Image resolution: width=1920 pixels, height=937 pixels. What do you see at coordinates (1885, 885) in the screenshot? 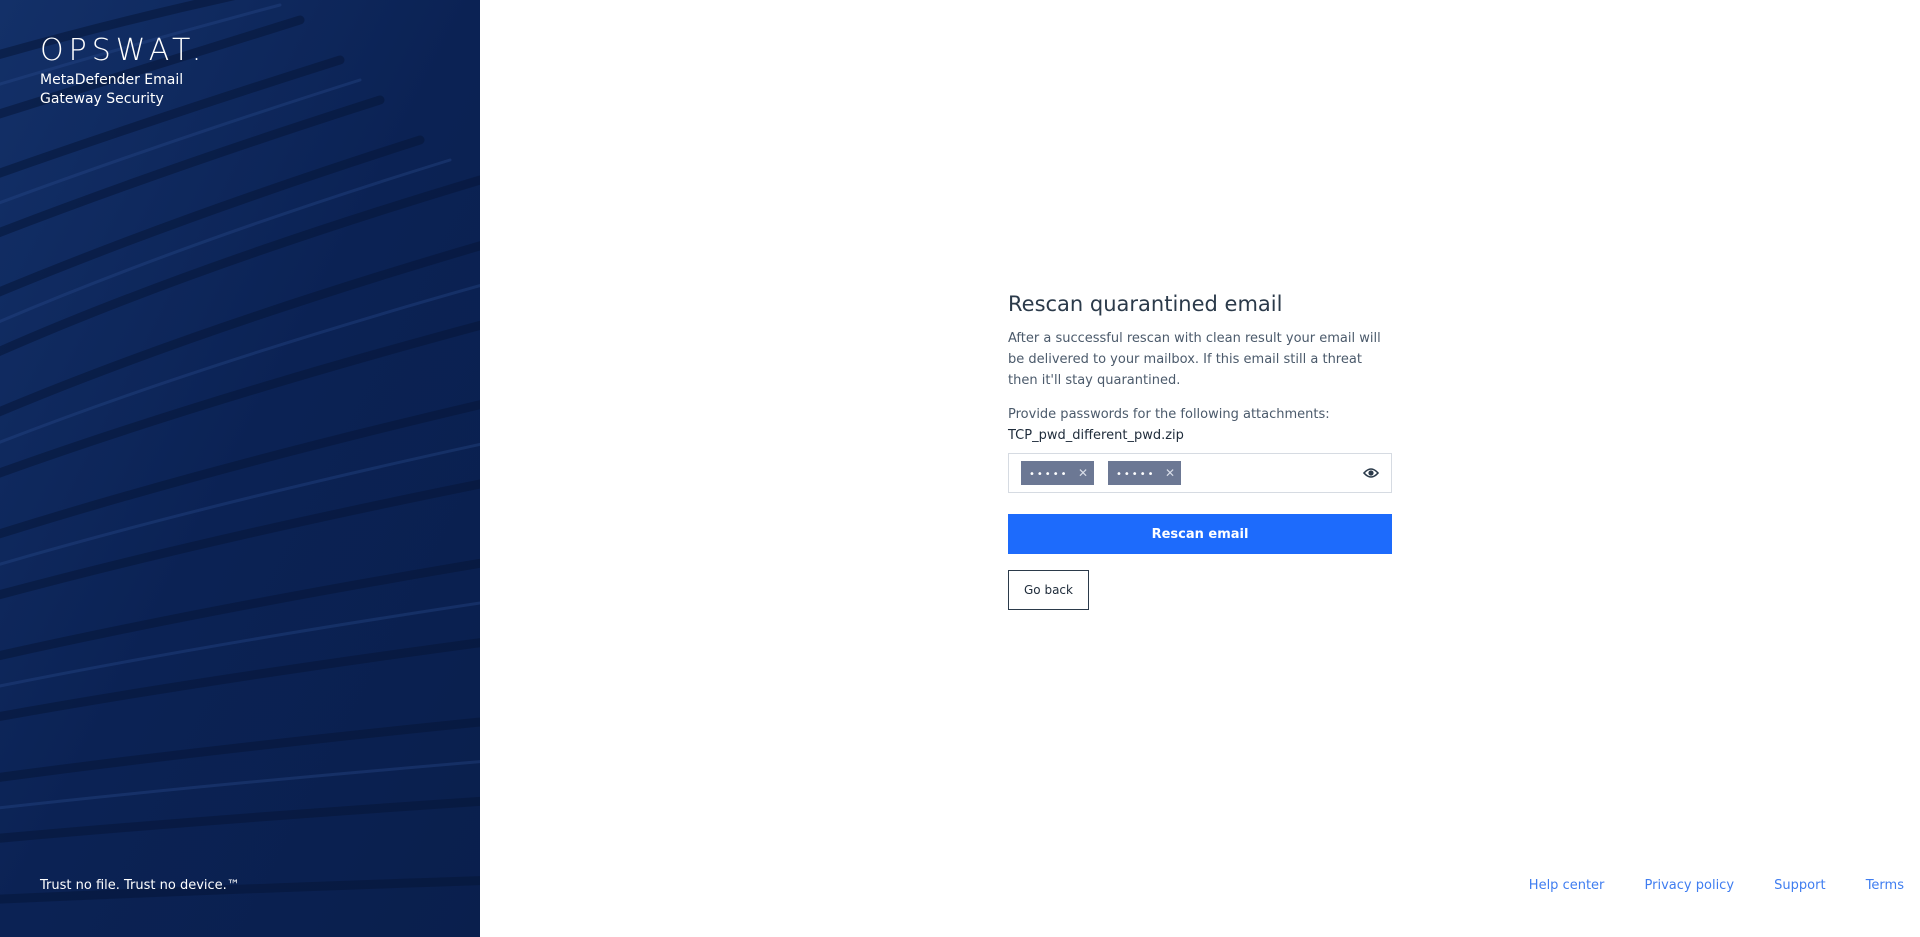
I see `footer-link-terms: Terms` at bounding box center [1885, 885].